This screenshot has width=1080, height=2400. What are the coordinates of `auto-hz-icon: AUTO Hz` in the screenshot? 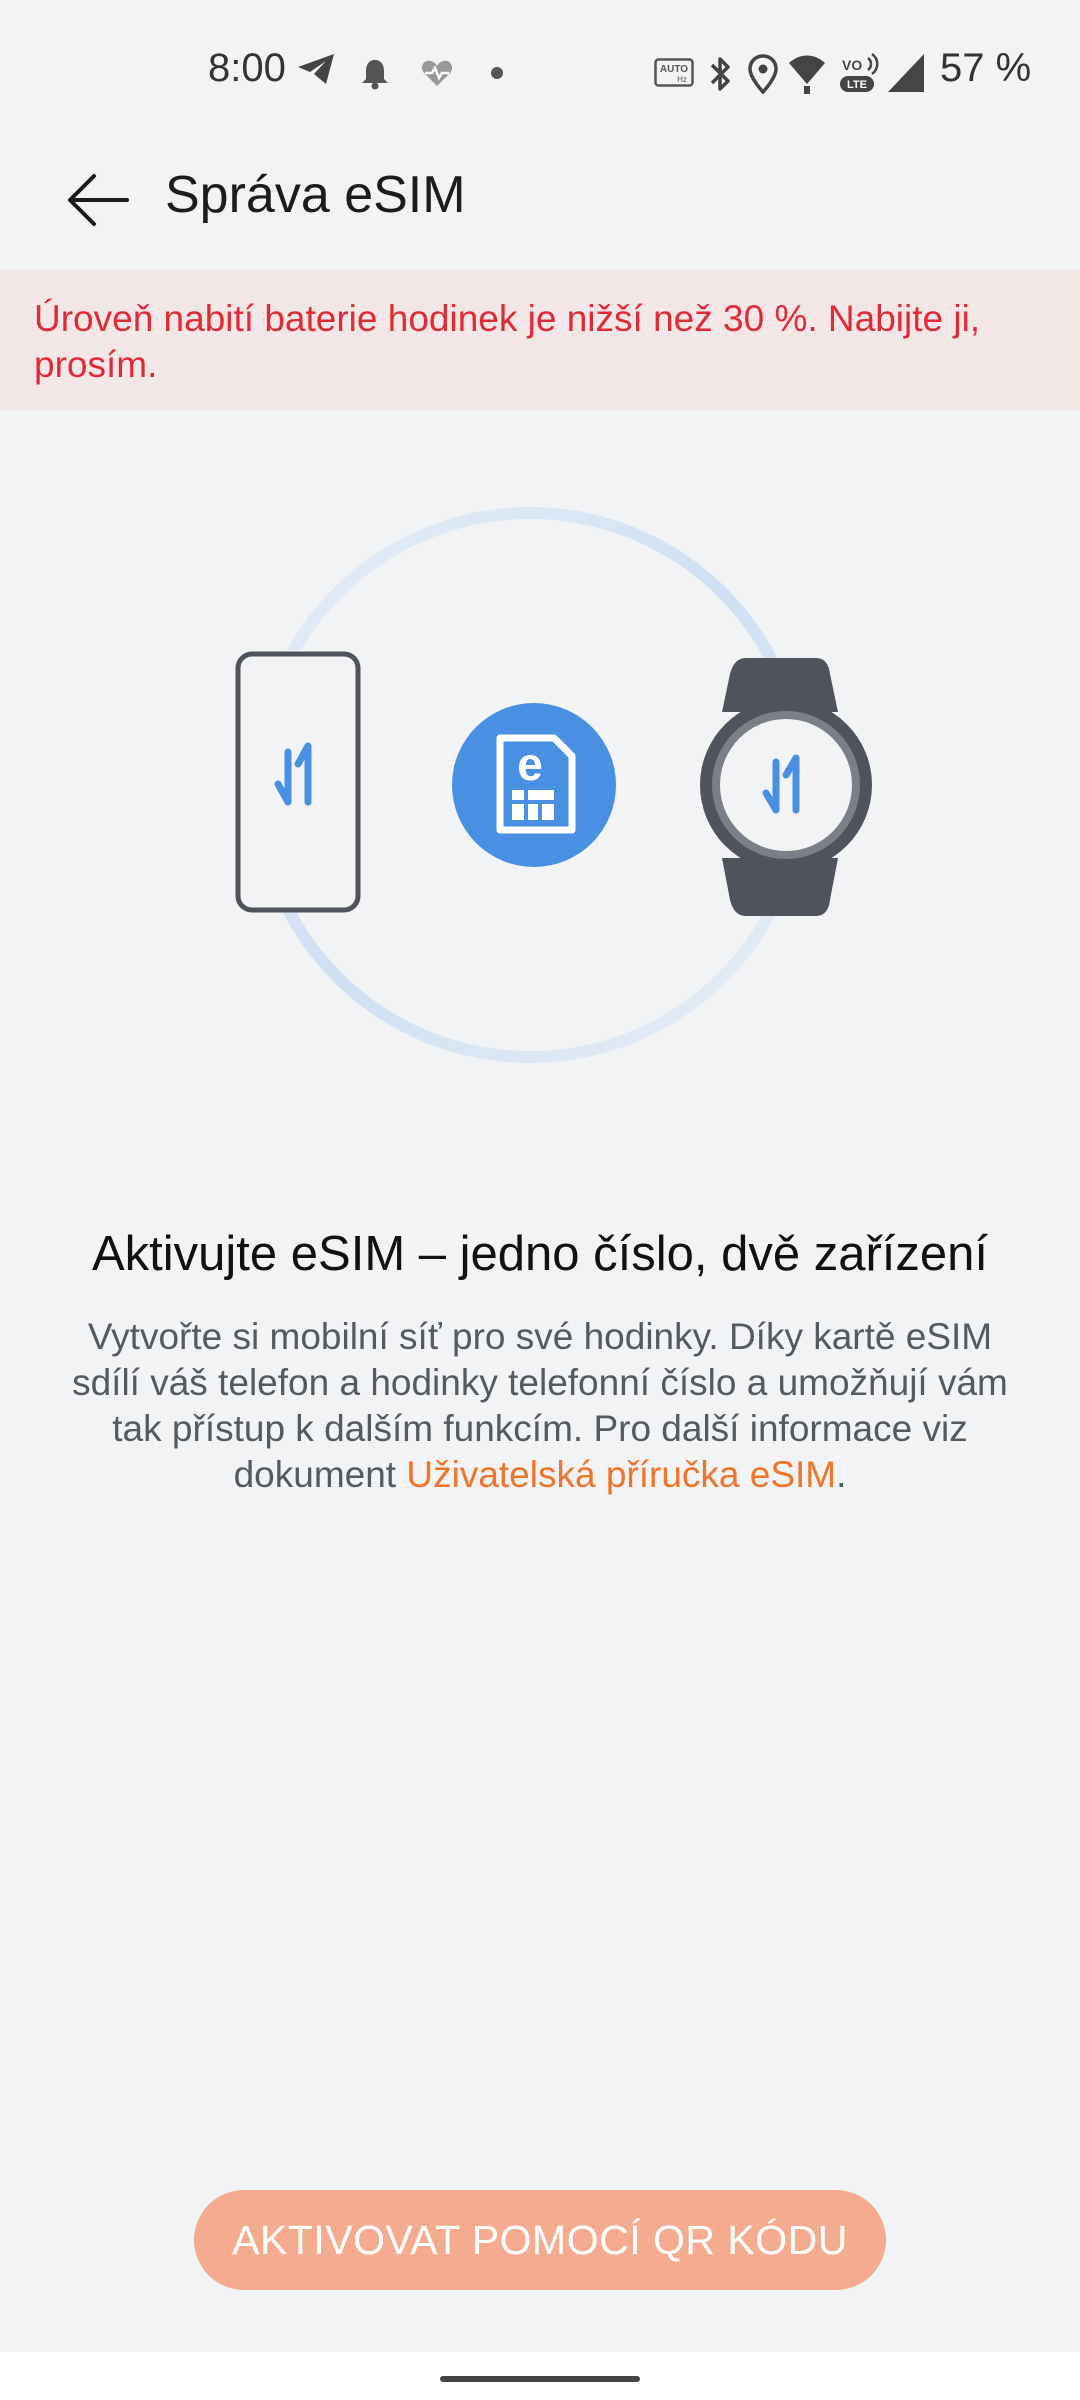 It's located at (674, 76).